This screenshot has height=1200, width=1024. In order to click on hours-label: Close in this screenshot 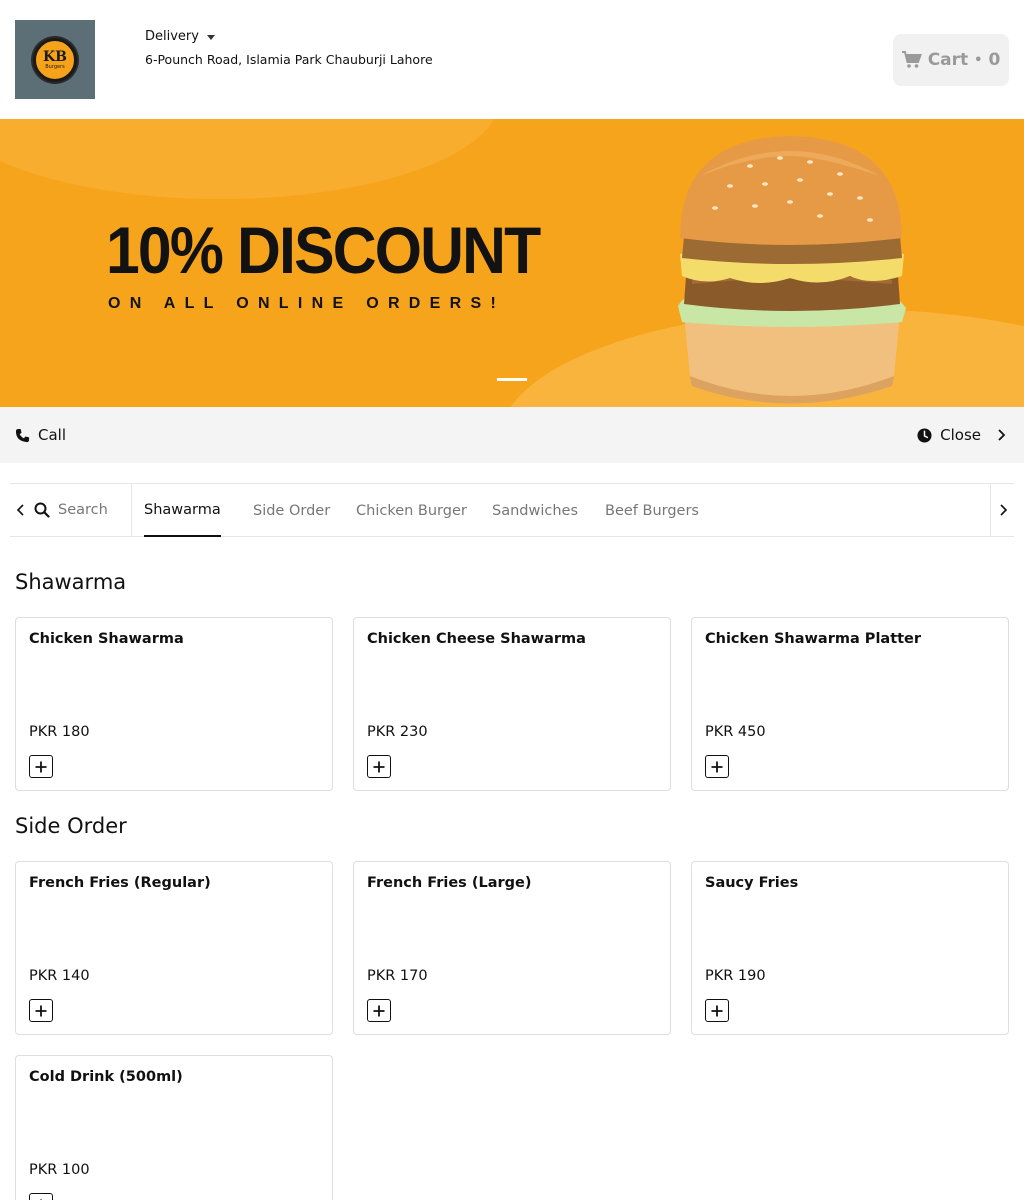, I will do `click(960, 435)`.